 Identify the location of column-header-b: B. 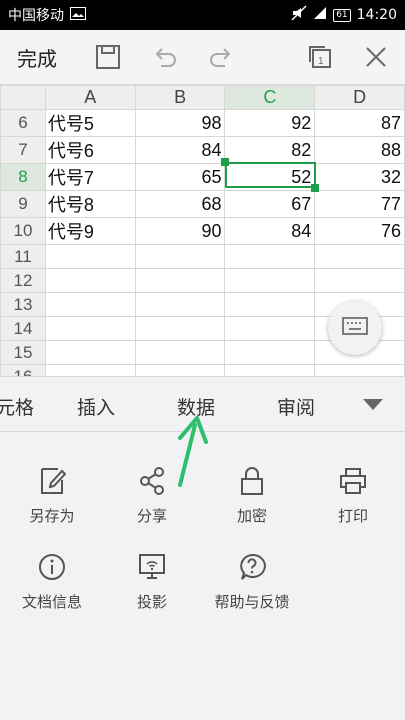
(180, 97).